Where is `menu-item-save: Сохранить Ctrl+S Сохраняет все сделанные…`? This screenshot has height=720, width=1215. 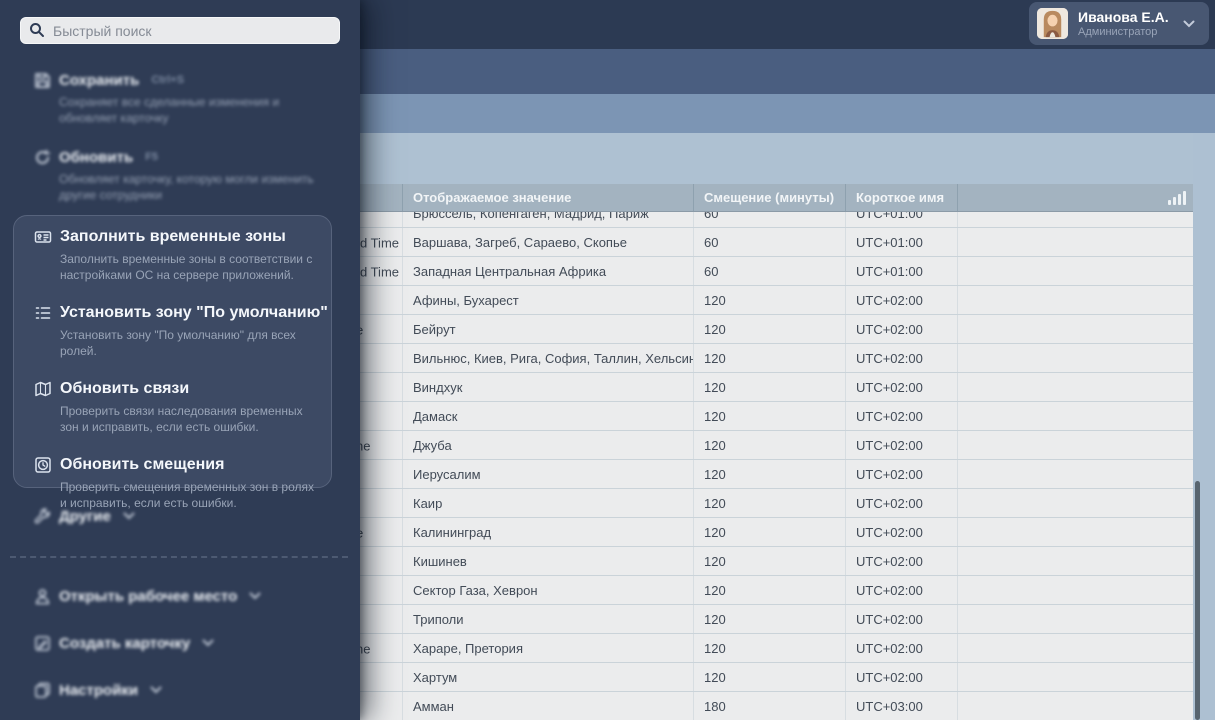 menu-item-save: Сохранить Ctrl+S Сохраняет все сделанные… is located at coordinates (180, 98).